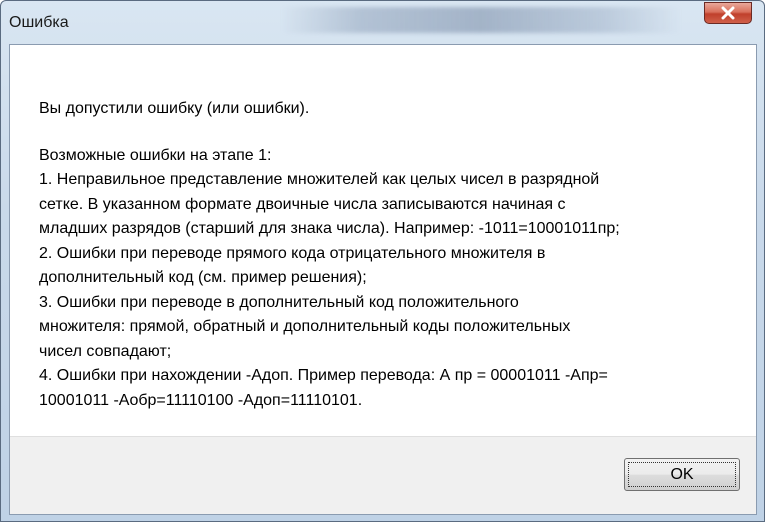 Image resolution: width=765 pixels, height=522 pixels. I want to click on message-line: чисел совпадают;, so click(105, 351).